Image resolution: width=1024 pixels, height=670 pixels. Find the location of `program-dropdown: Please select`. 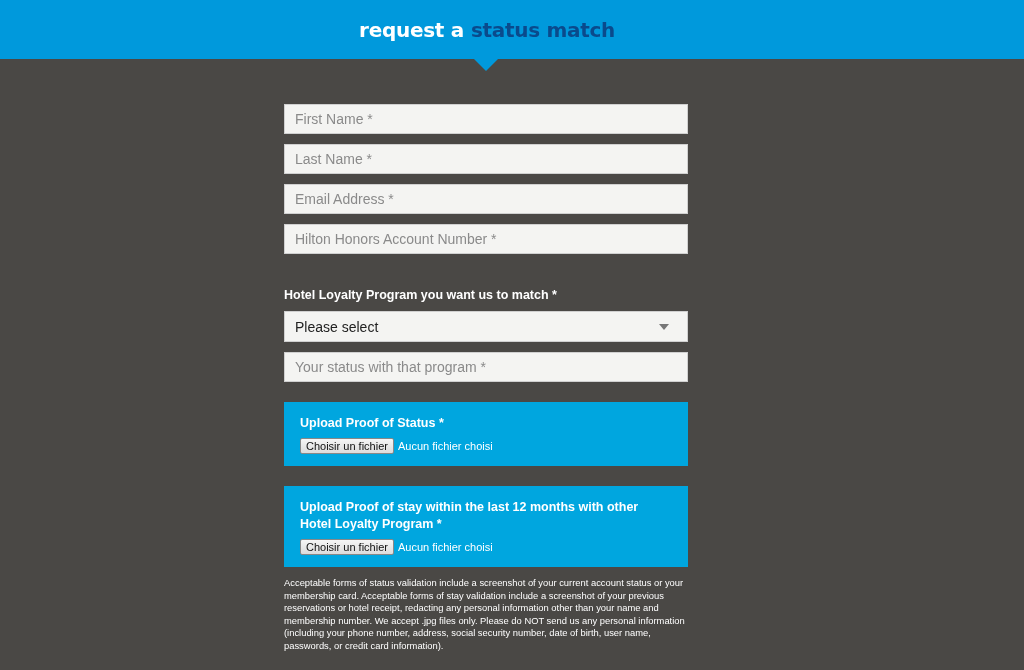

program-dropdown: Please select is located at coordinates (486, 326).